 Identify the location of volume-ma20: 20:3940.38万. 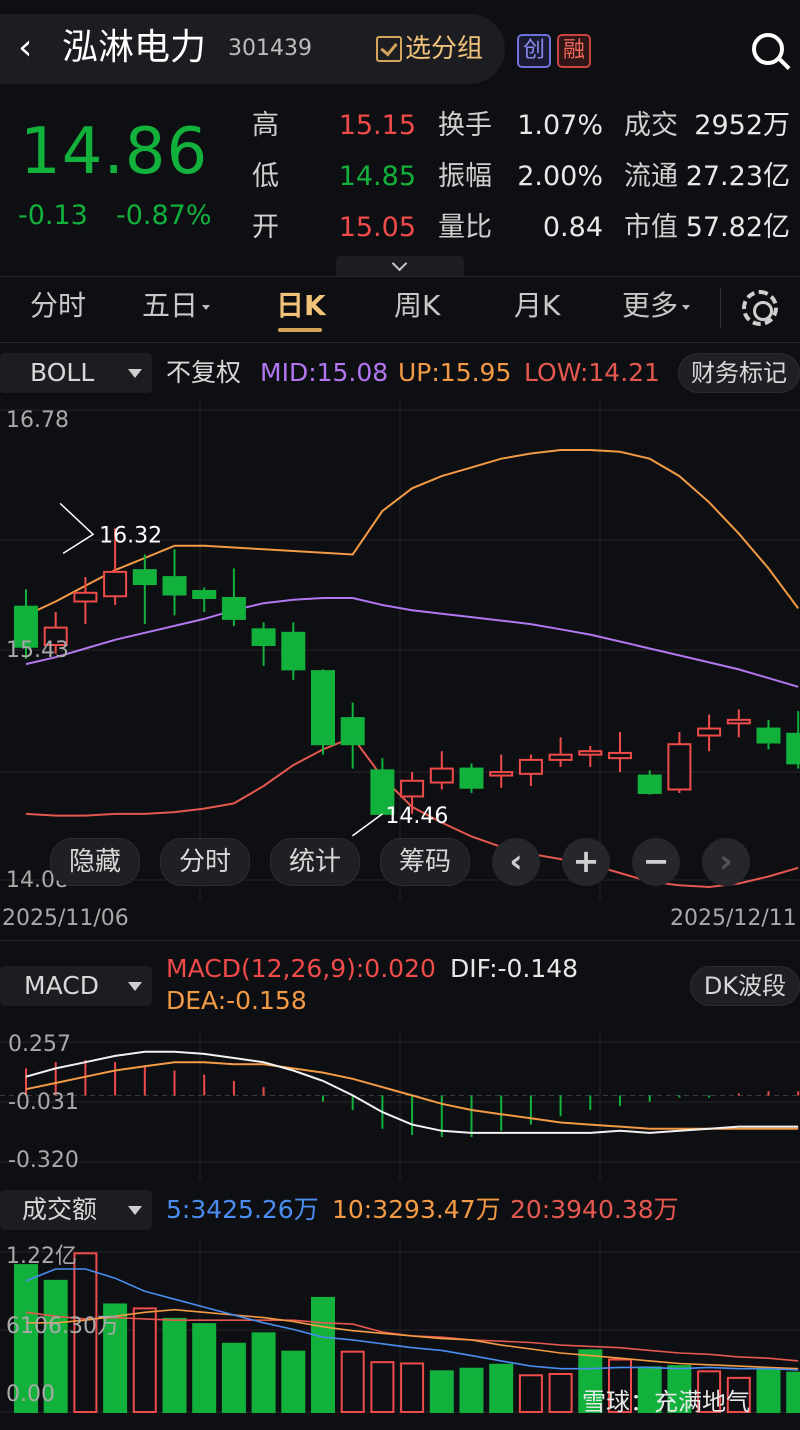
(594, 1209).